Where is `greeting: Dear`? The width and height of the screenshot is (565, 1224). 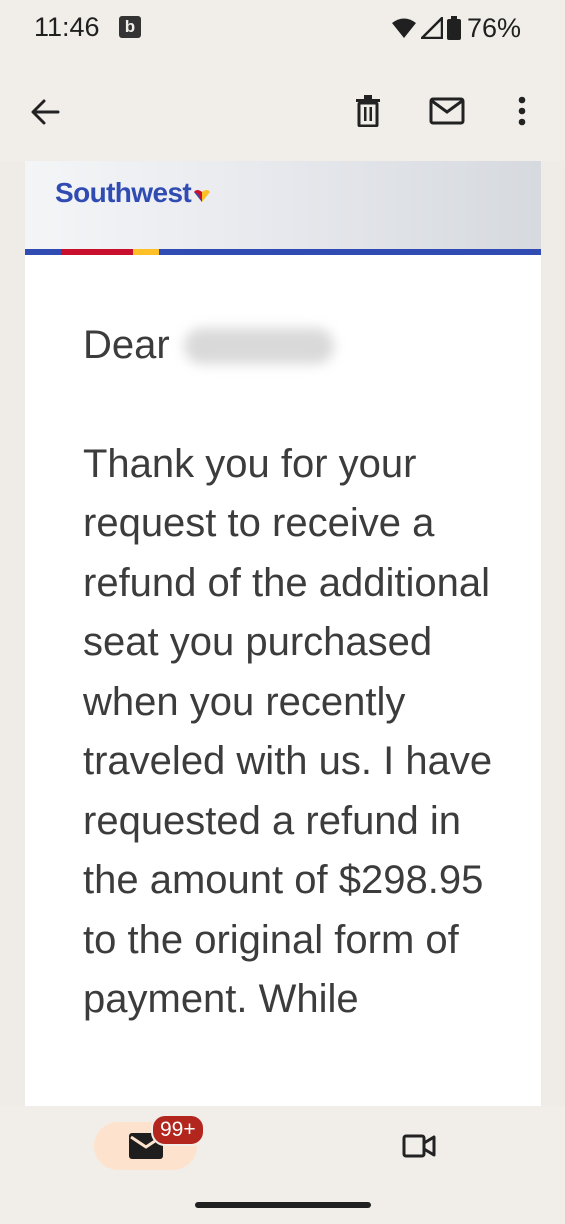 greeting: Dear is located at coordinates (126, 345).